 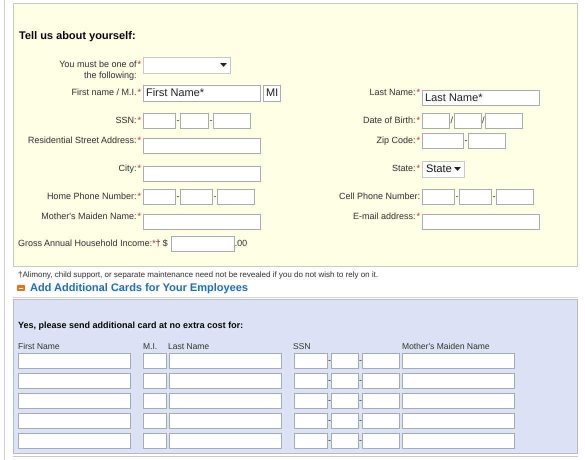 What do you see at coordinates (443, 169) in the screenshot?
I see `dropdown: State` at bounding box center [443, 169].